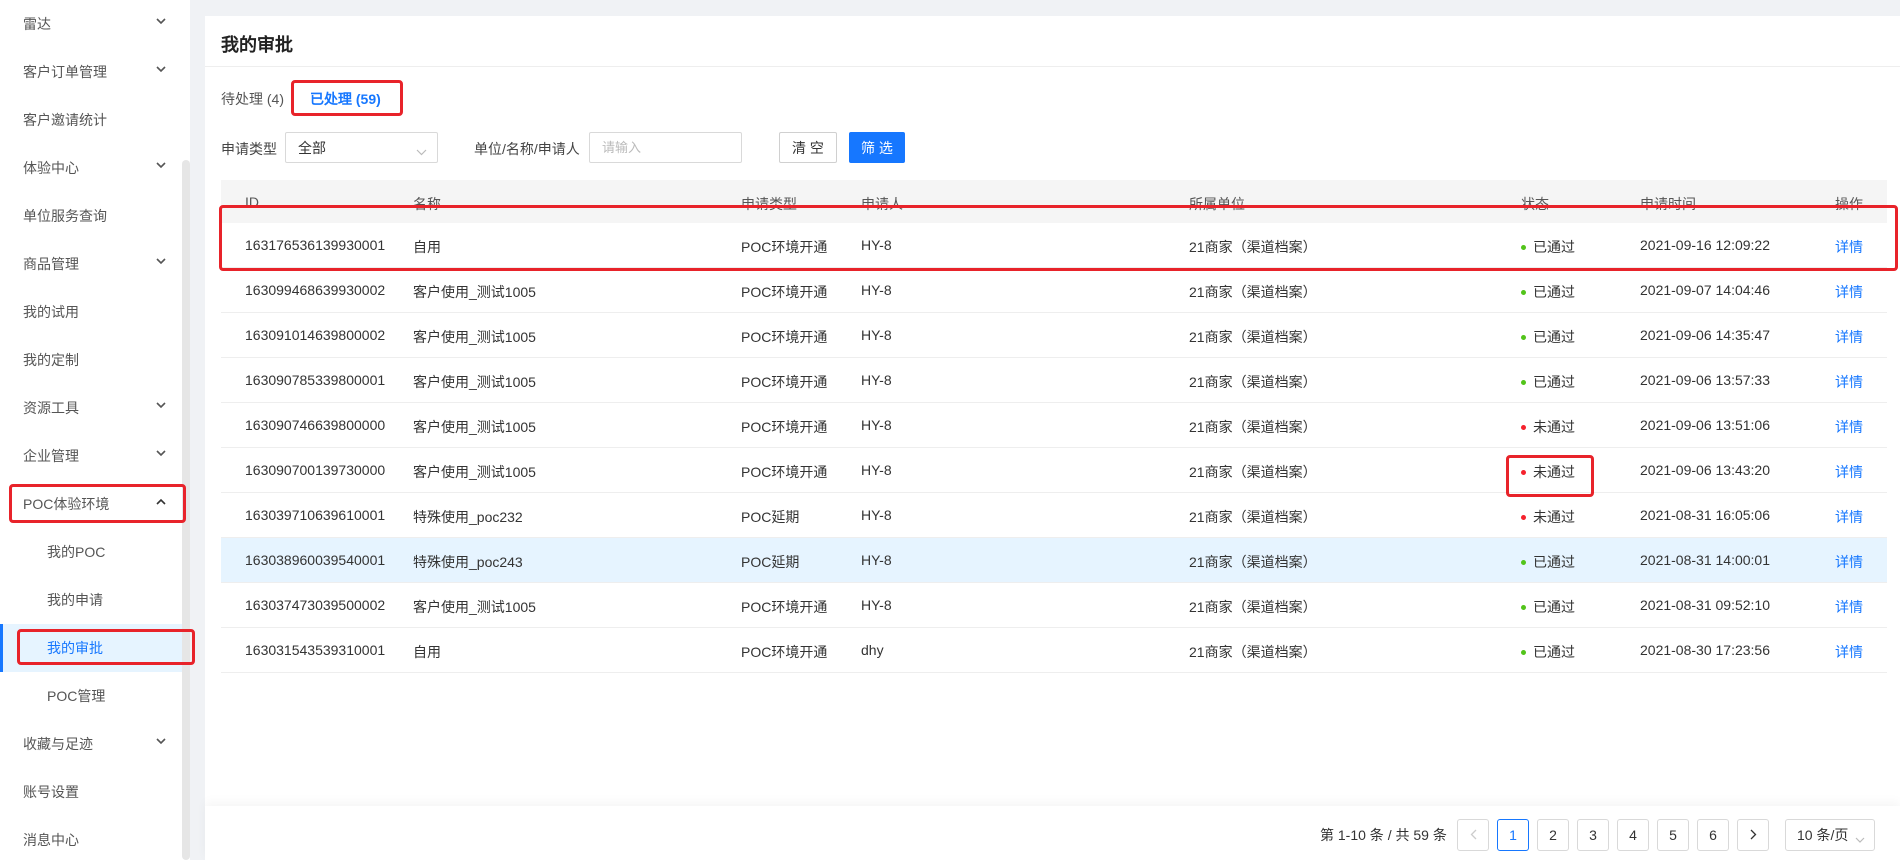 The width and height of the screenshot is (1900, 860). Describe the element at coordinates (474, 427) in the screenshot. I see `cell-name: 客户使用_测试1005` at that location.